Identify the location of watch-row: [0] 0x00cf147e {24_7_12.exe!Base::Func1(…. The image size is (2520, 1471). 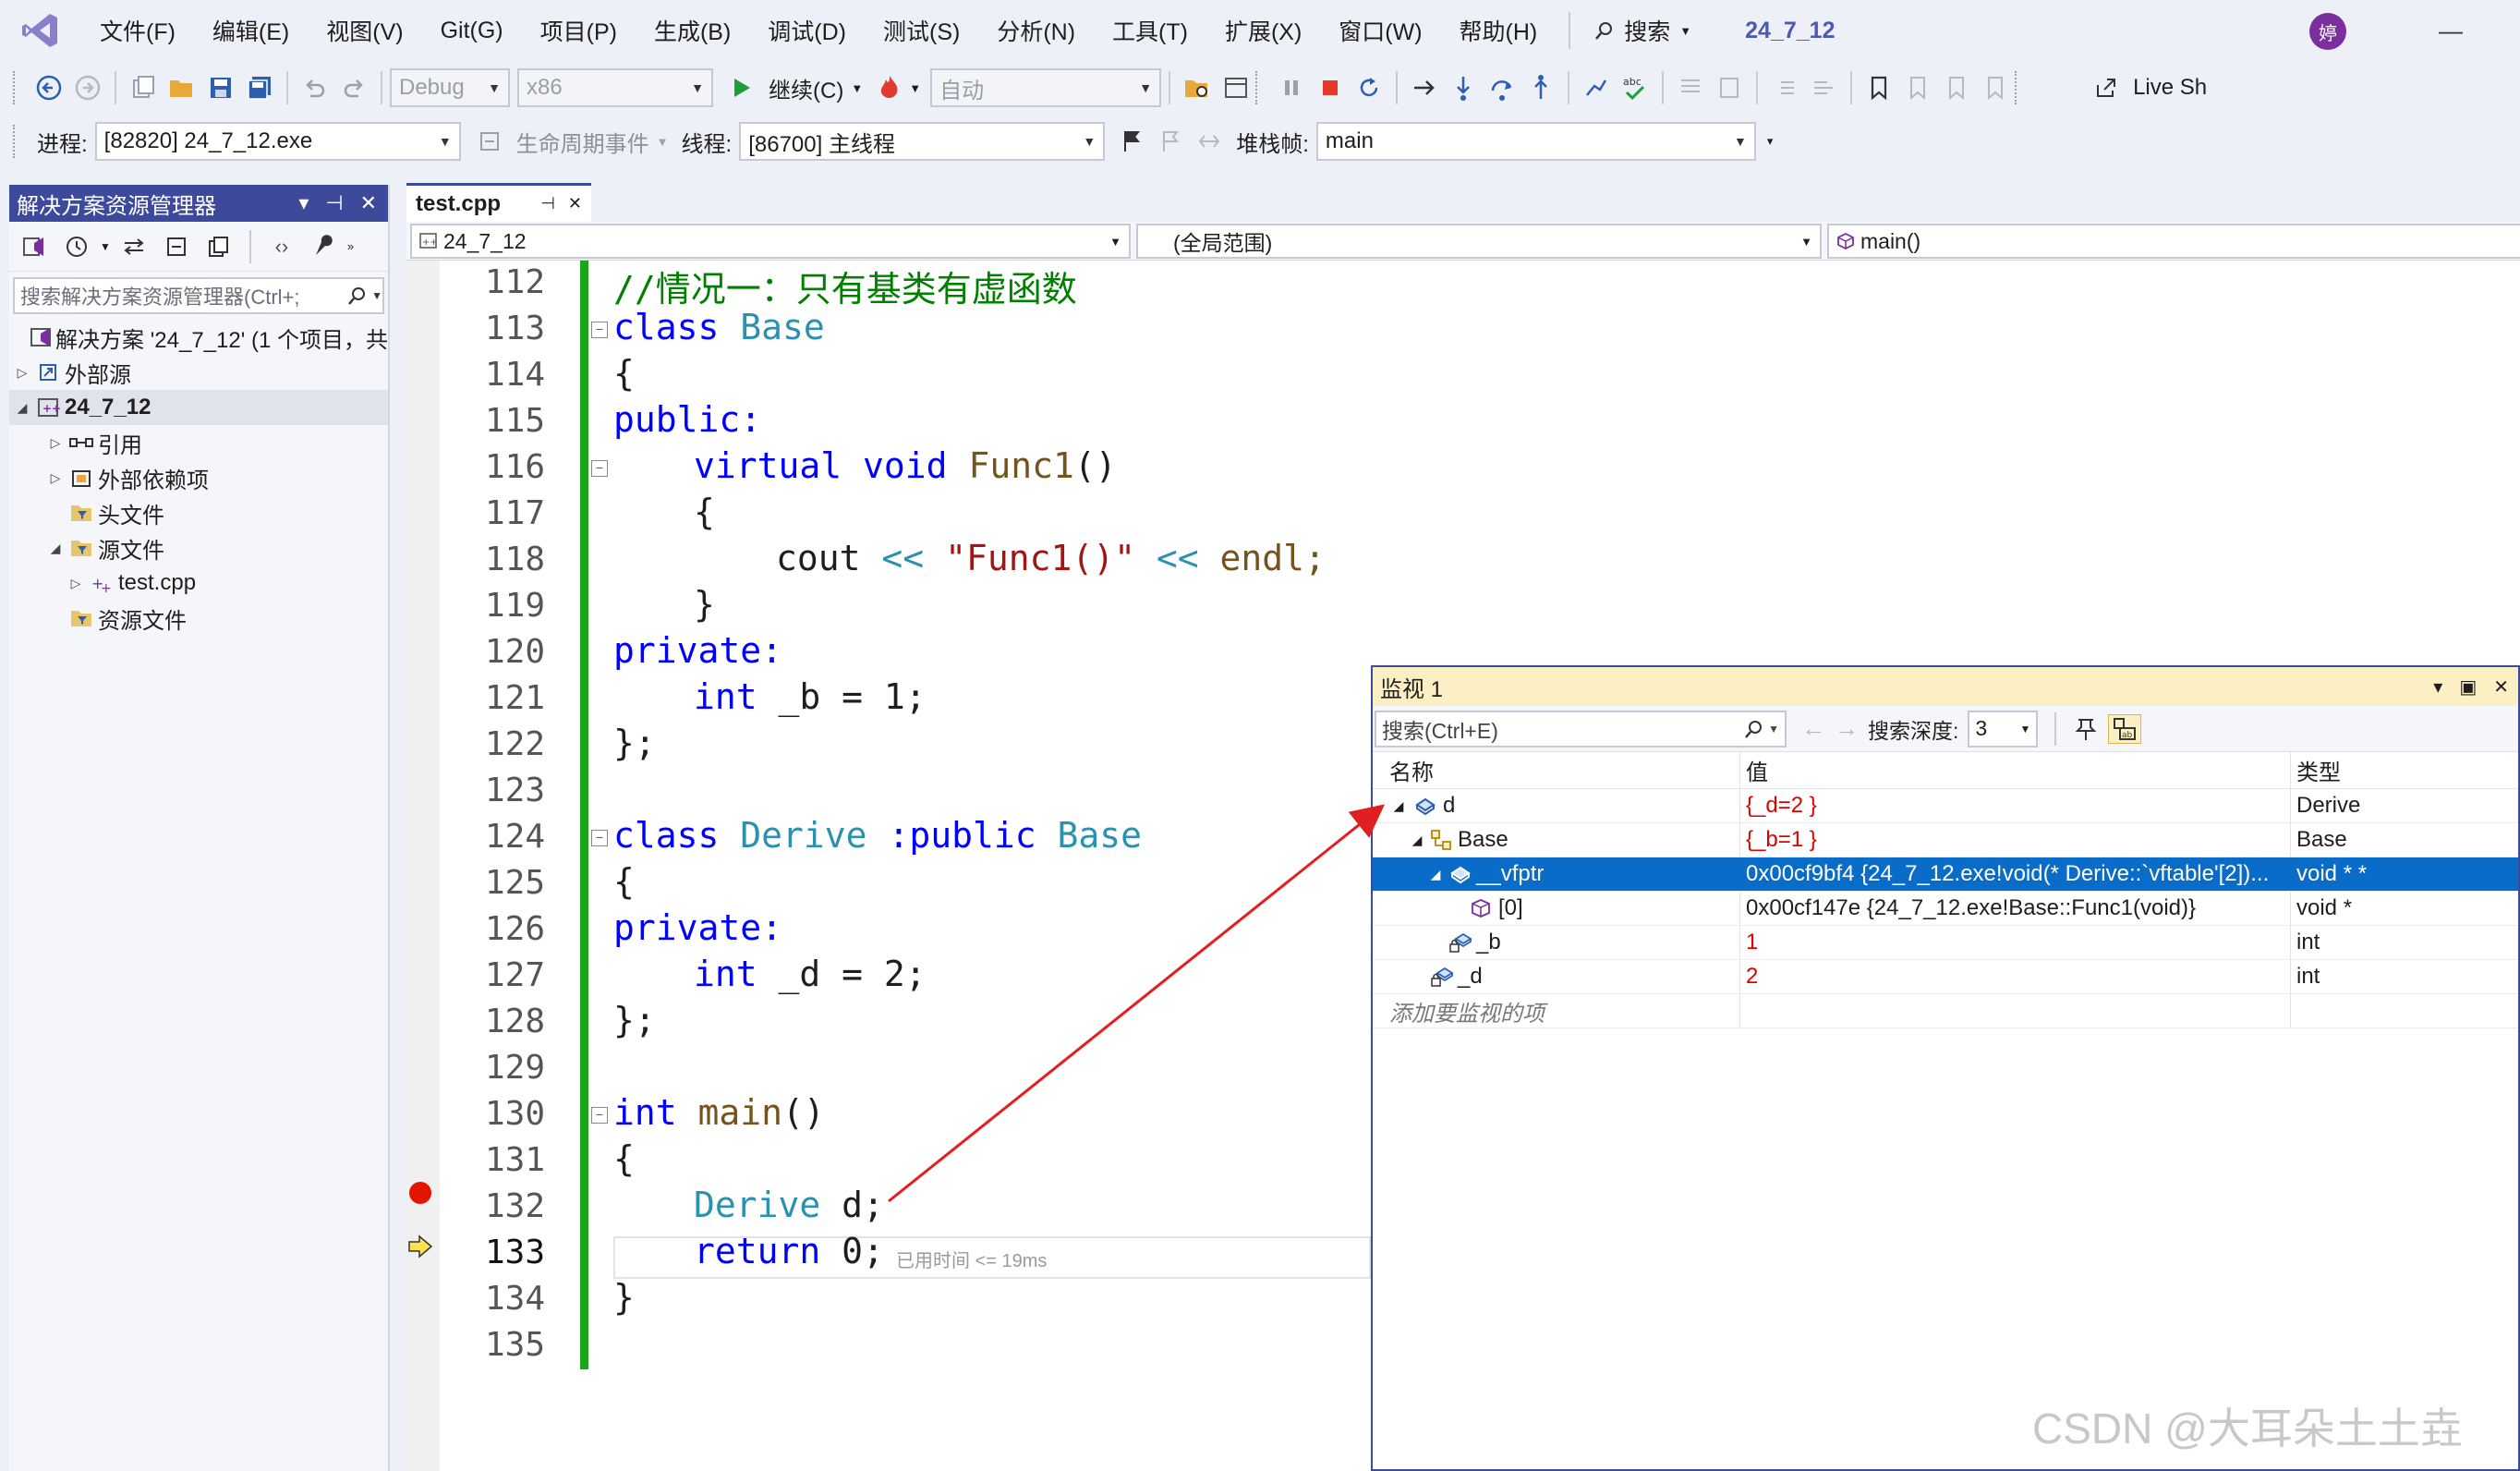
(1945, 909).